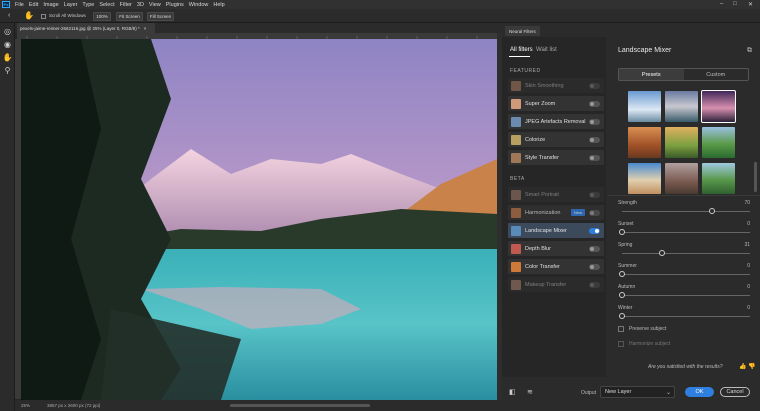 Image resolution: width=760 pixels, height=411 pixels. What do you see at coordinates (546, 50) in the screenshot?
I see `tab-wait-list: Wait list` at bounding box center [546, 50].